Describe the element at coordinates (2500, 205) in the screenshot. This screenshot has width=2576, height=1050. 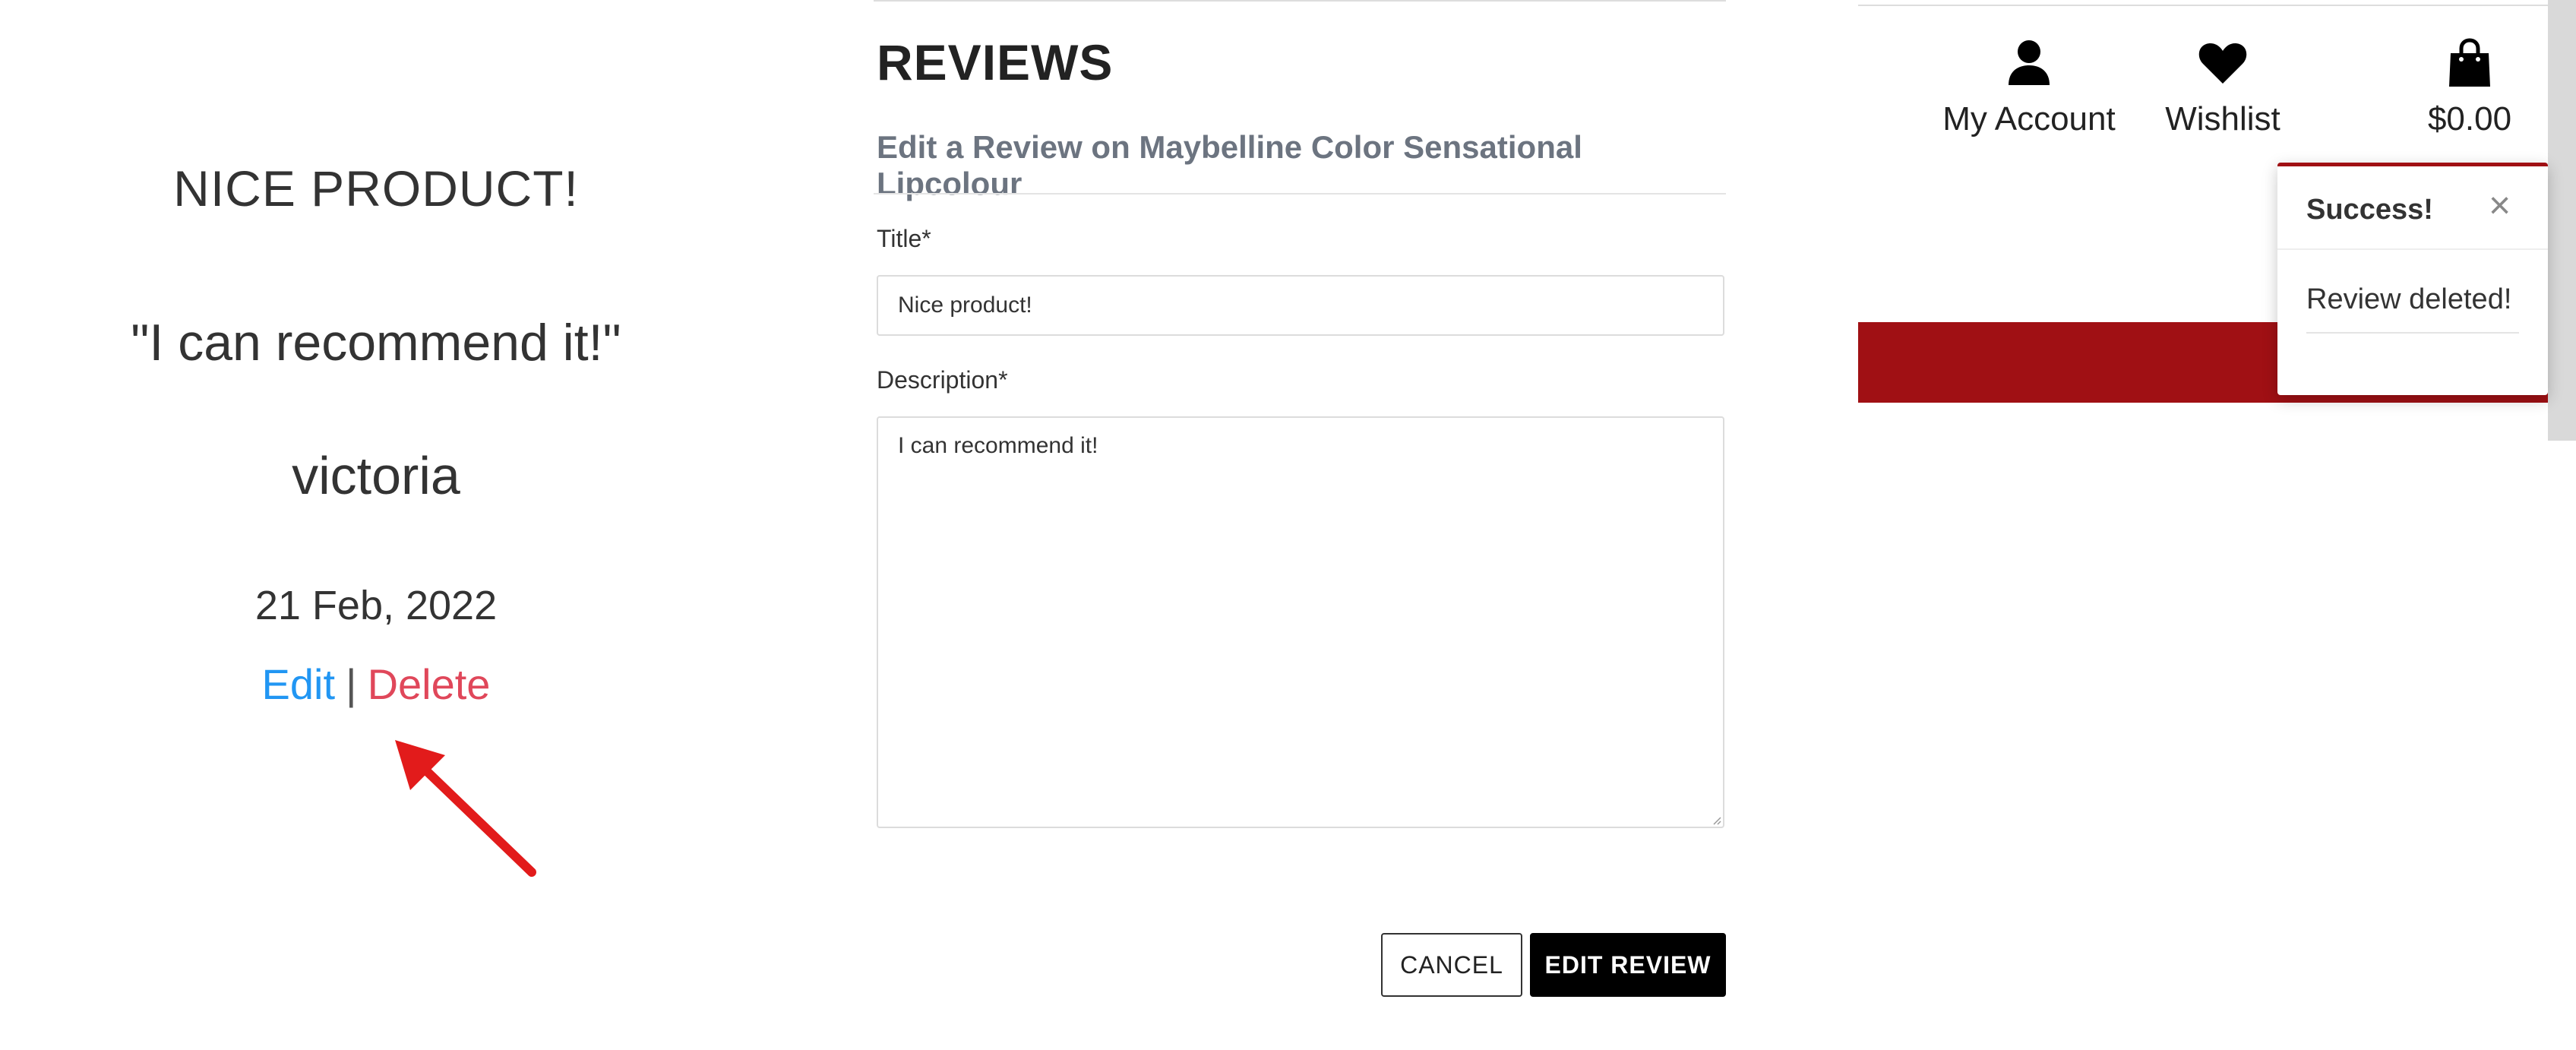
I see `close-icon: ×` at that location.